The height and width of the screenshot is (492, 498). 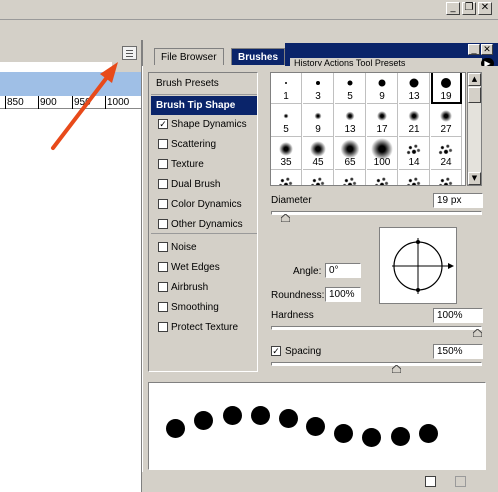 What do you see at coordinates (376, 328) in the screenshot?
I see `hardness-slider` at bounding box center [376, 328].